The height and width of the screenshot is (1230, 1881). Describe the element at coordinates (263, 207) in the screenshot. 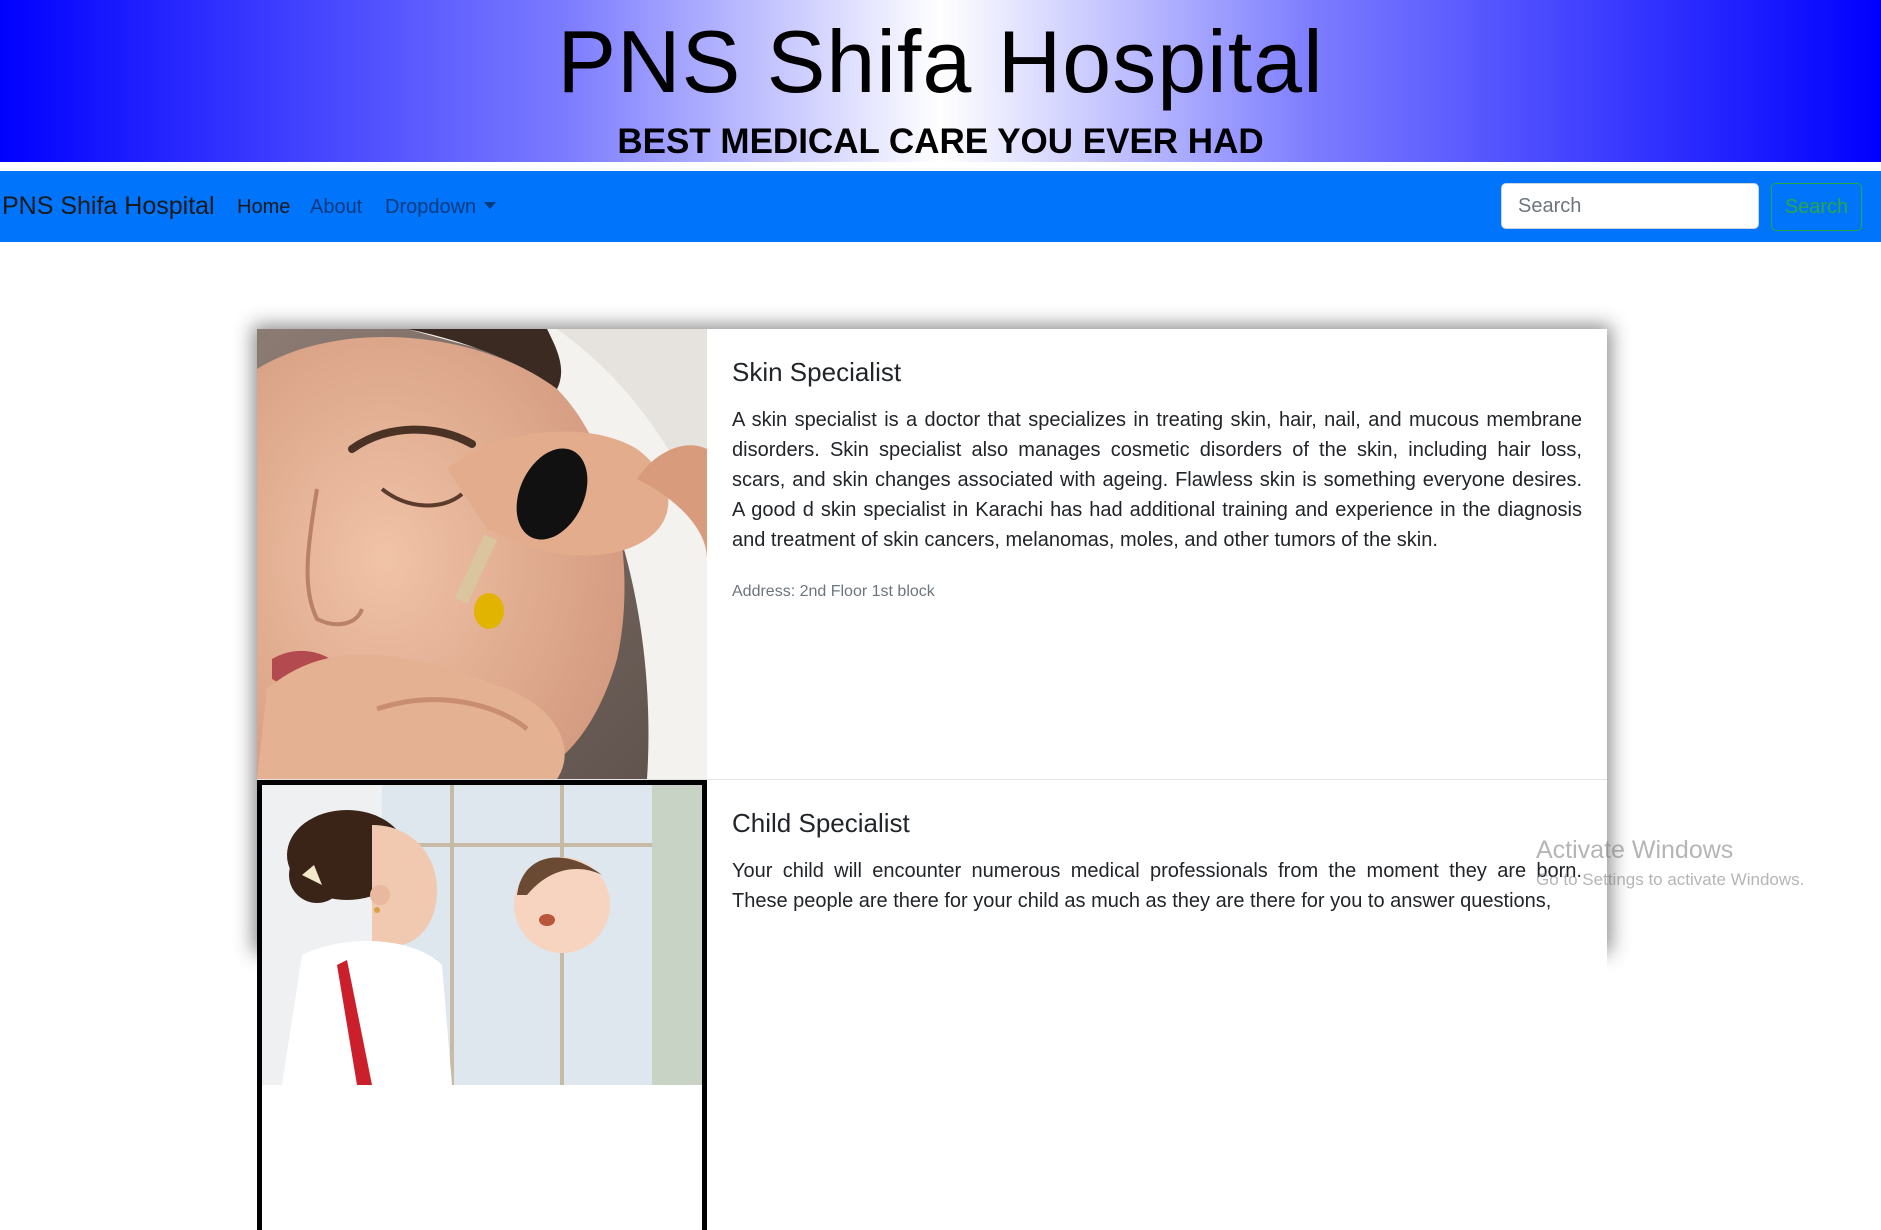

I see `nav-home-link: Home` at that location.